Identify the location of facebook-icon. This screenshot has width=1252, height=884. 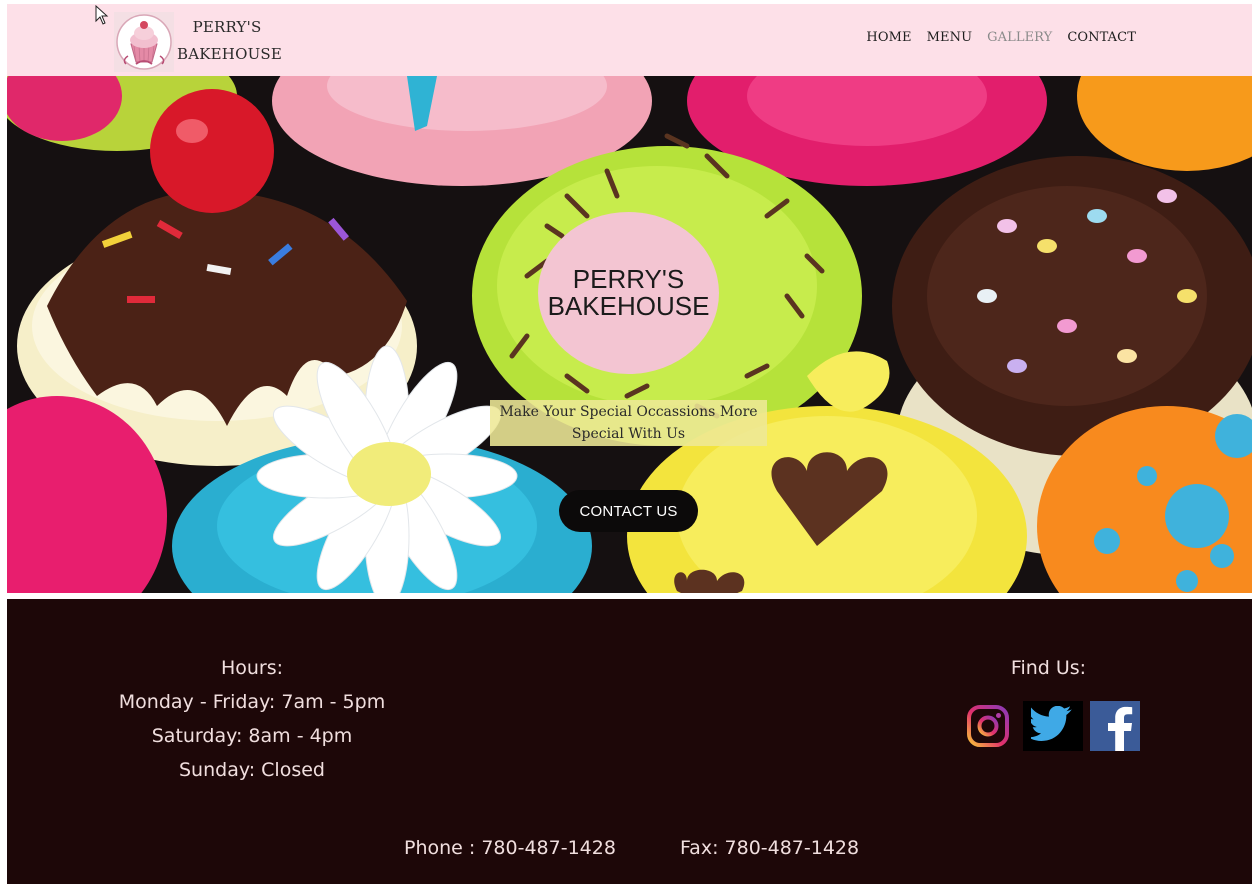
(1115, 726).